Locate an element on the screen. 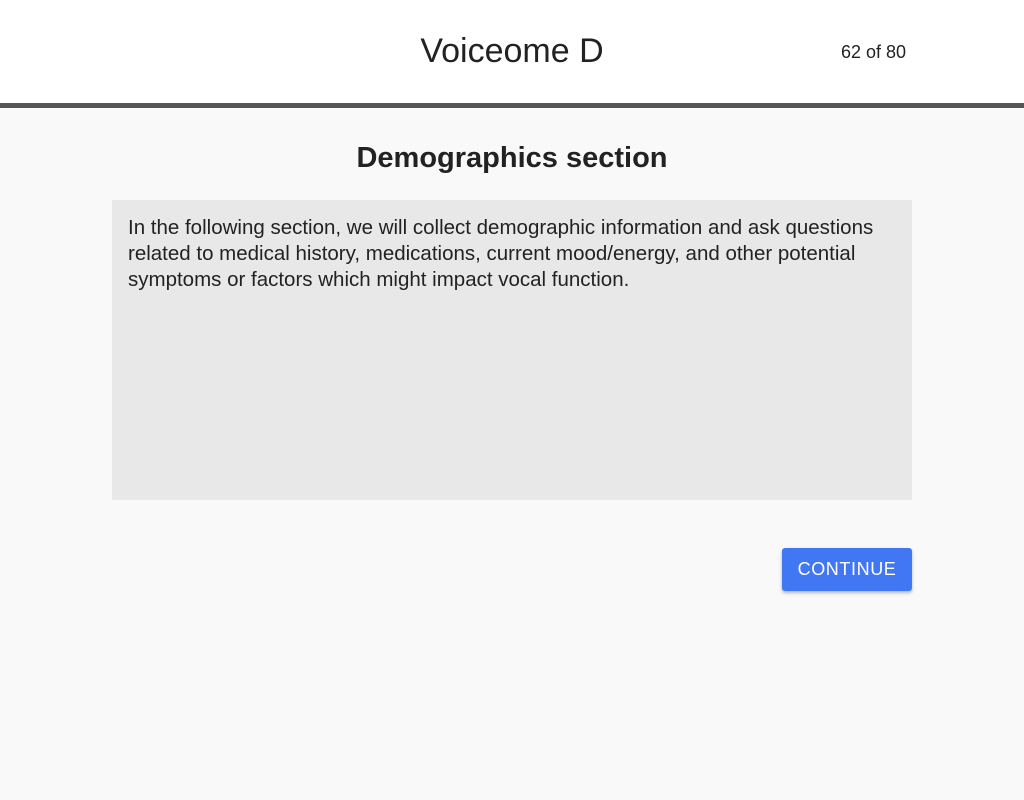 The height and width of the screenshot is (800, 1024). progress-counter: 62 of 80 is located at coordinates (873, 52).